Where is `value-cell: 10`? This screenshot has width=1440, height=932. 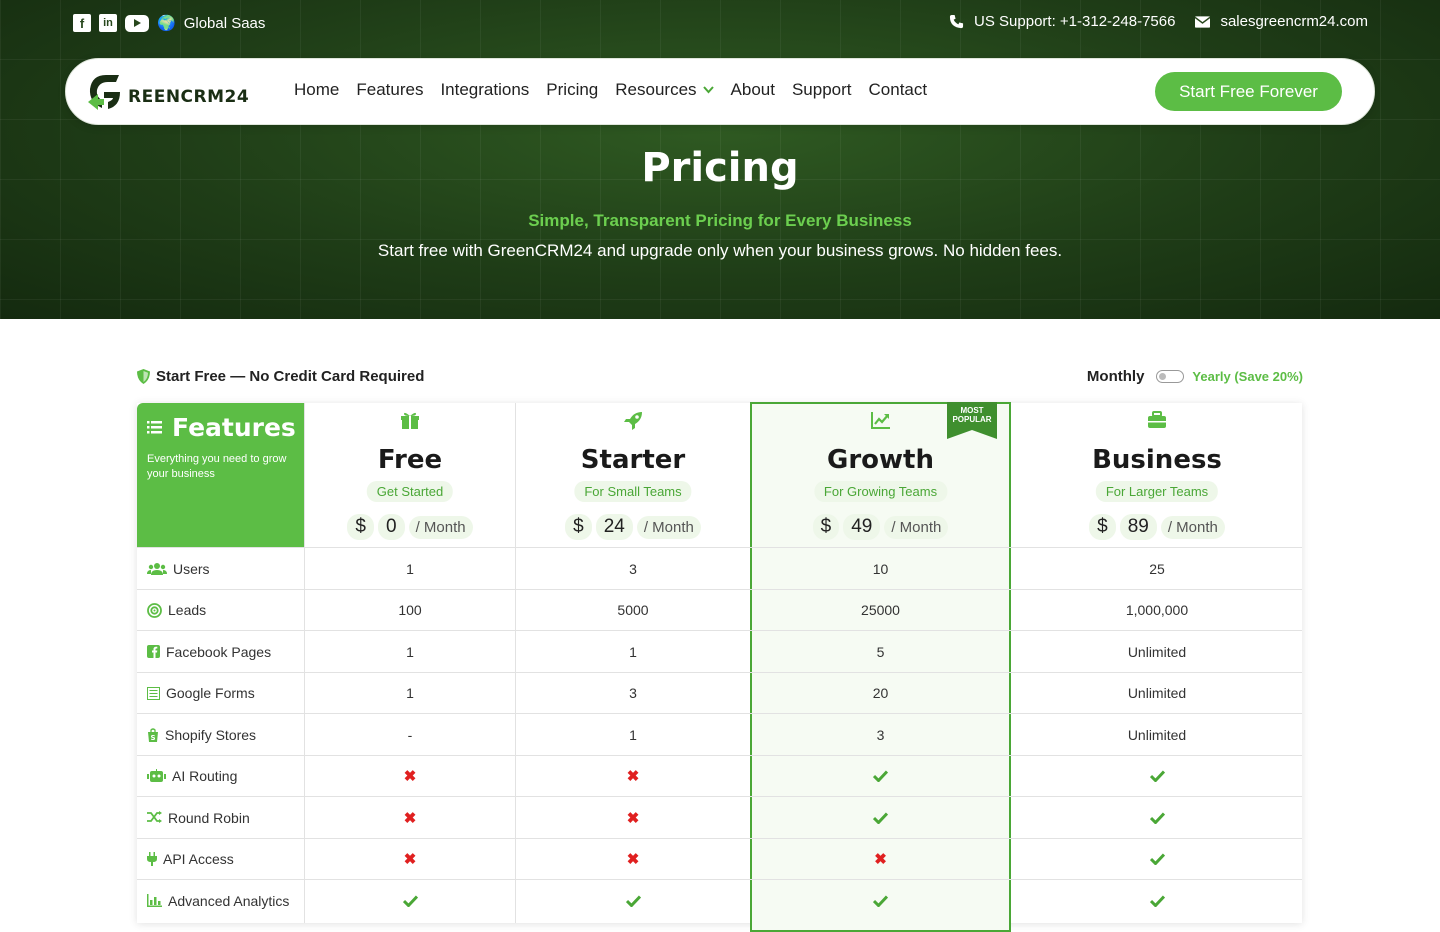 value-cell: 10 is located at coordinates (880, 568).